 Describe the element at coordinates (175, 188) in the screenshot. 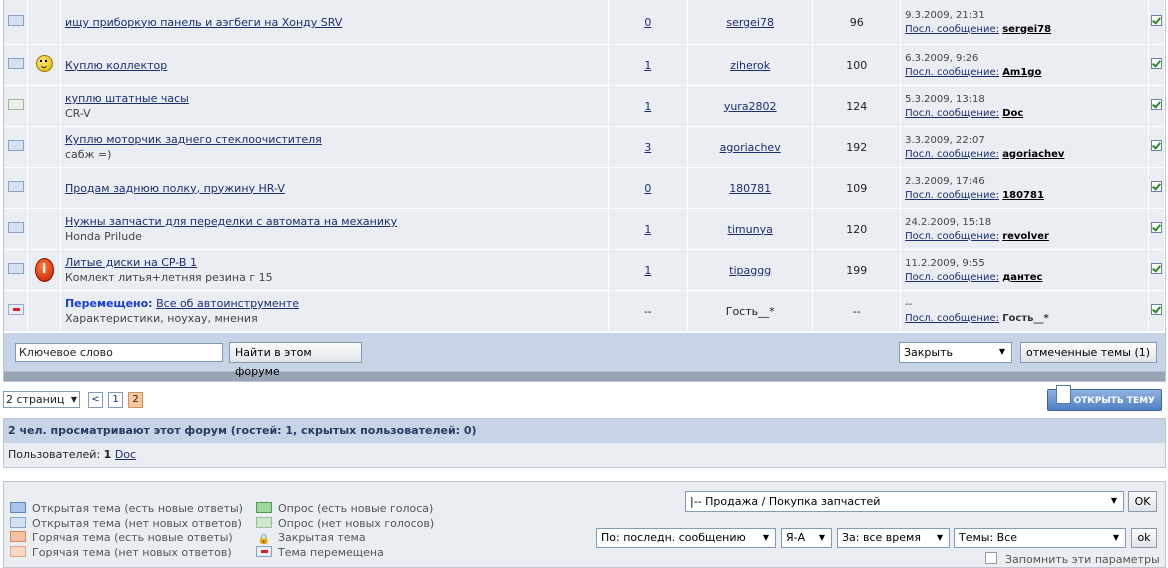

I see `topic-title-link: Продам заднюю полку, пружину HR-V` at that location.